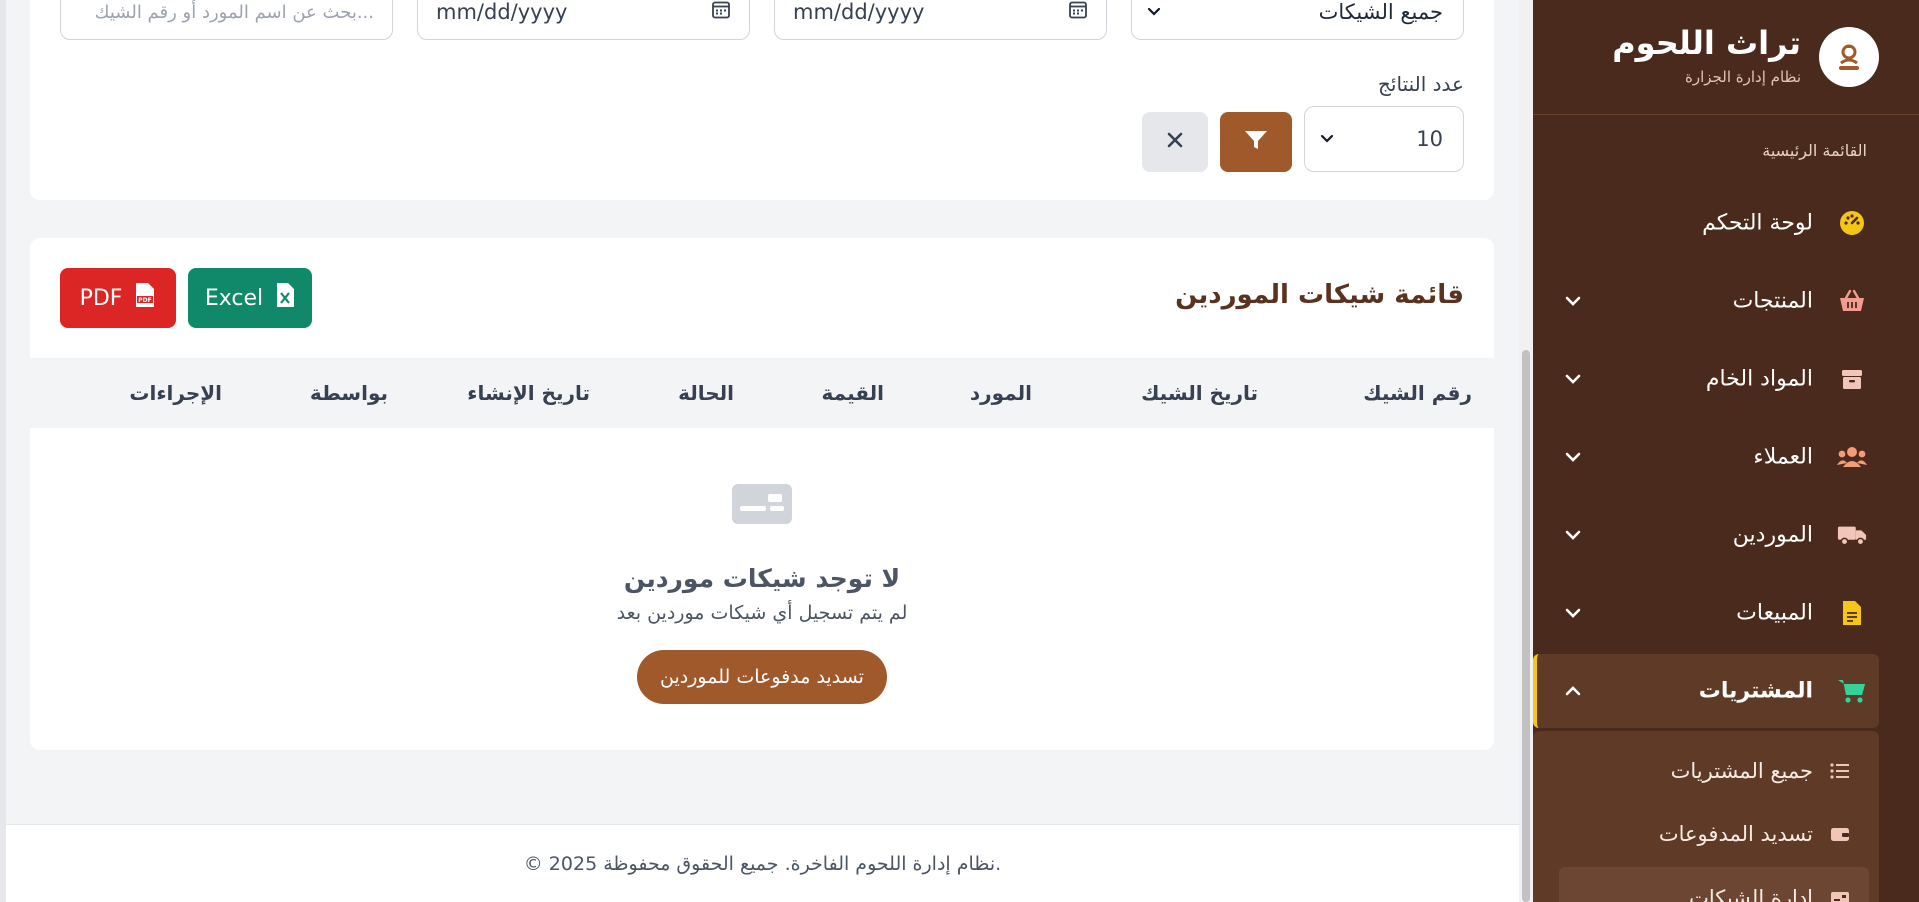  What do you see at coordinates (1772, 535) in the screenshot?
I see `sidebar-item-label: الموردين` at bounding box center [1772, 535].